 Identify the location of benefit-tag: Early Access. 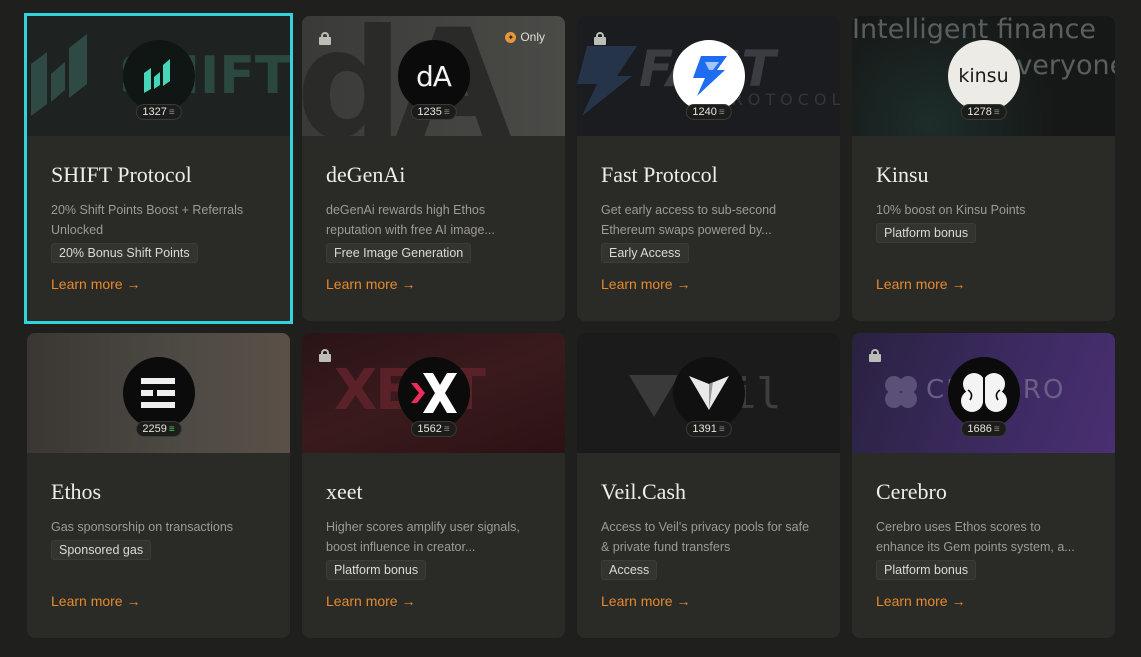
(645, 253).